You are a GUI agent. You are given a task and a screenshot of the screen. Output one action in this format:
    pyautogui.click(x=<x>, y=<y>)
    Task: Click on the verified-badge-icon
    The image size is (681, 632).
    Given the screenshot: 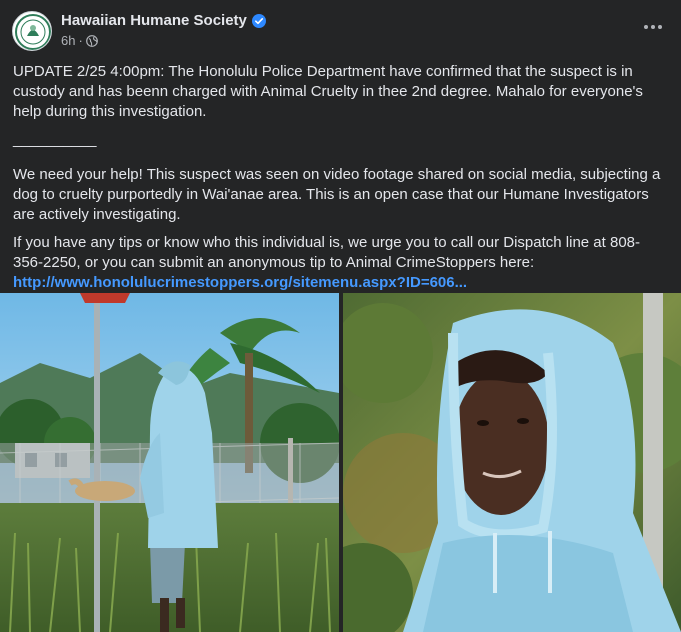 What is the action you would take?
    pyautogui.click(x=258, y=20)
    